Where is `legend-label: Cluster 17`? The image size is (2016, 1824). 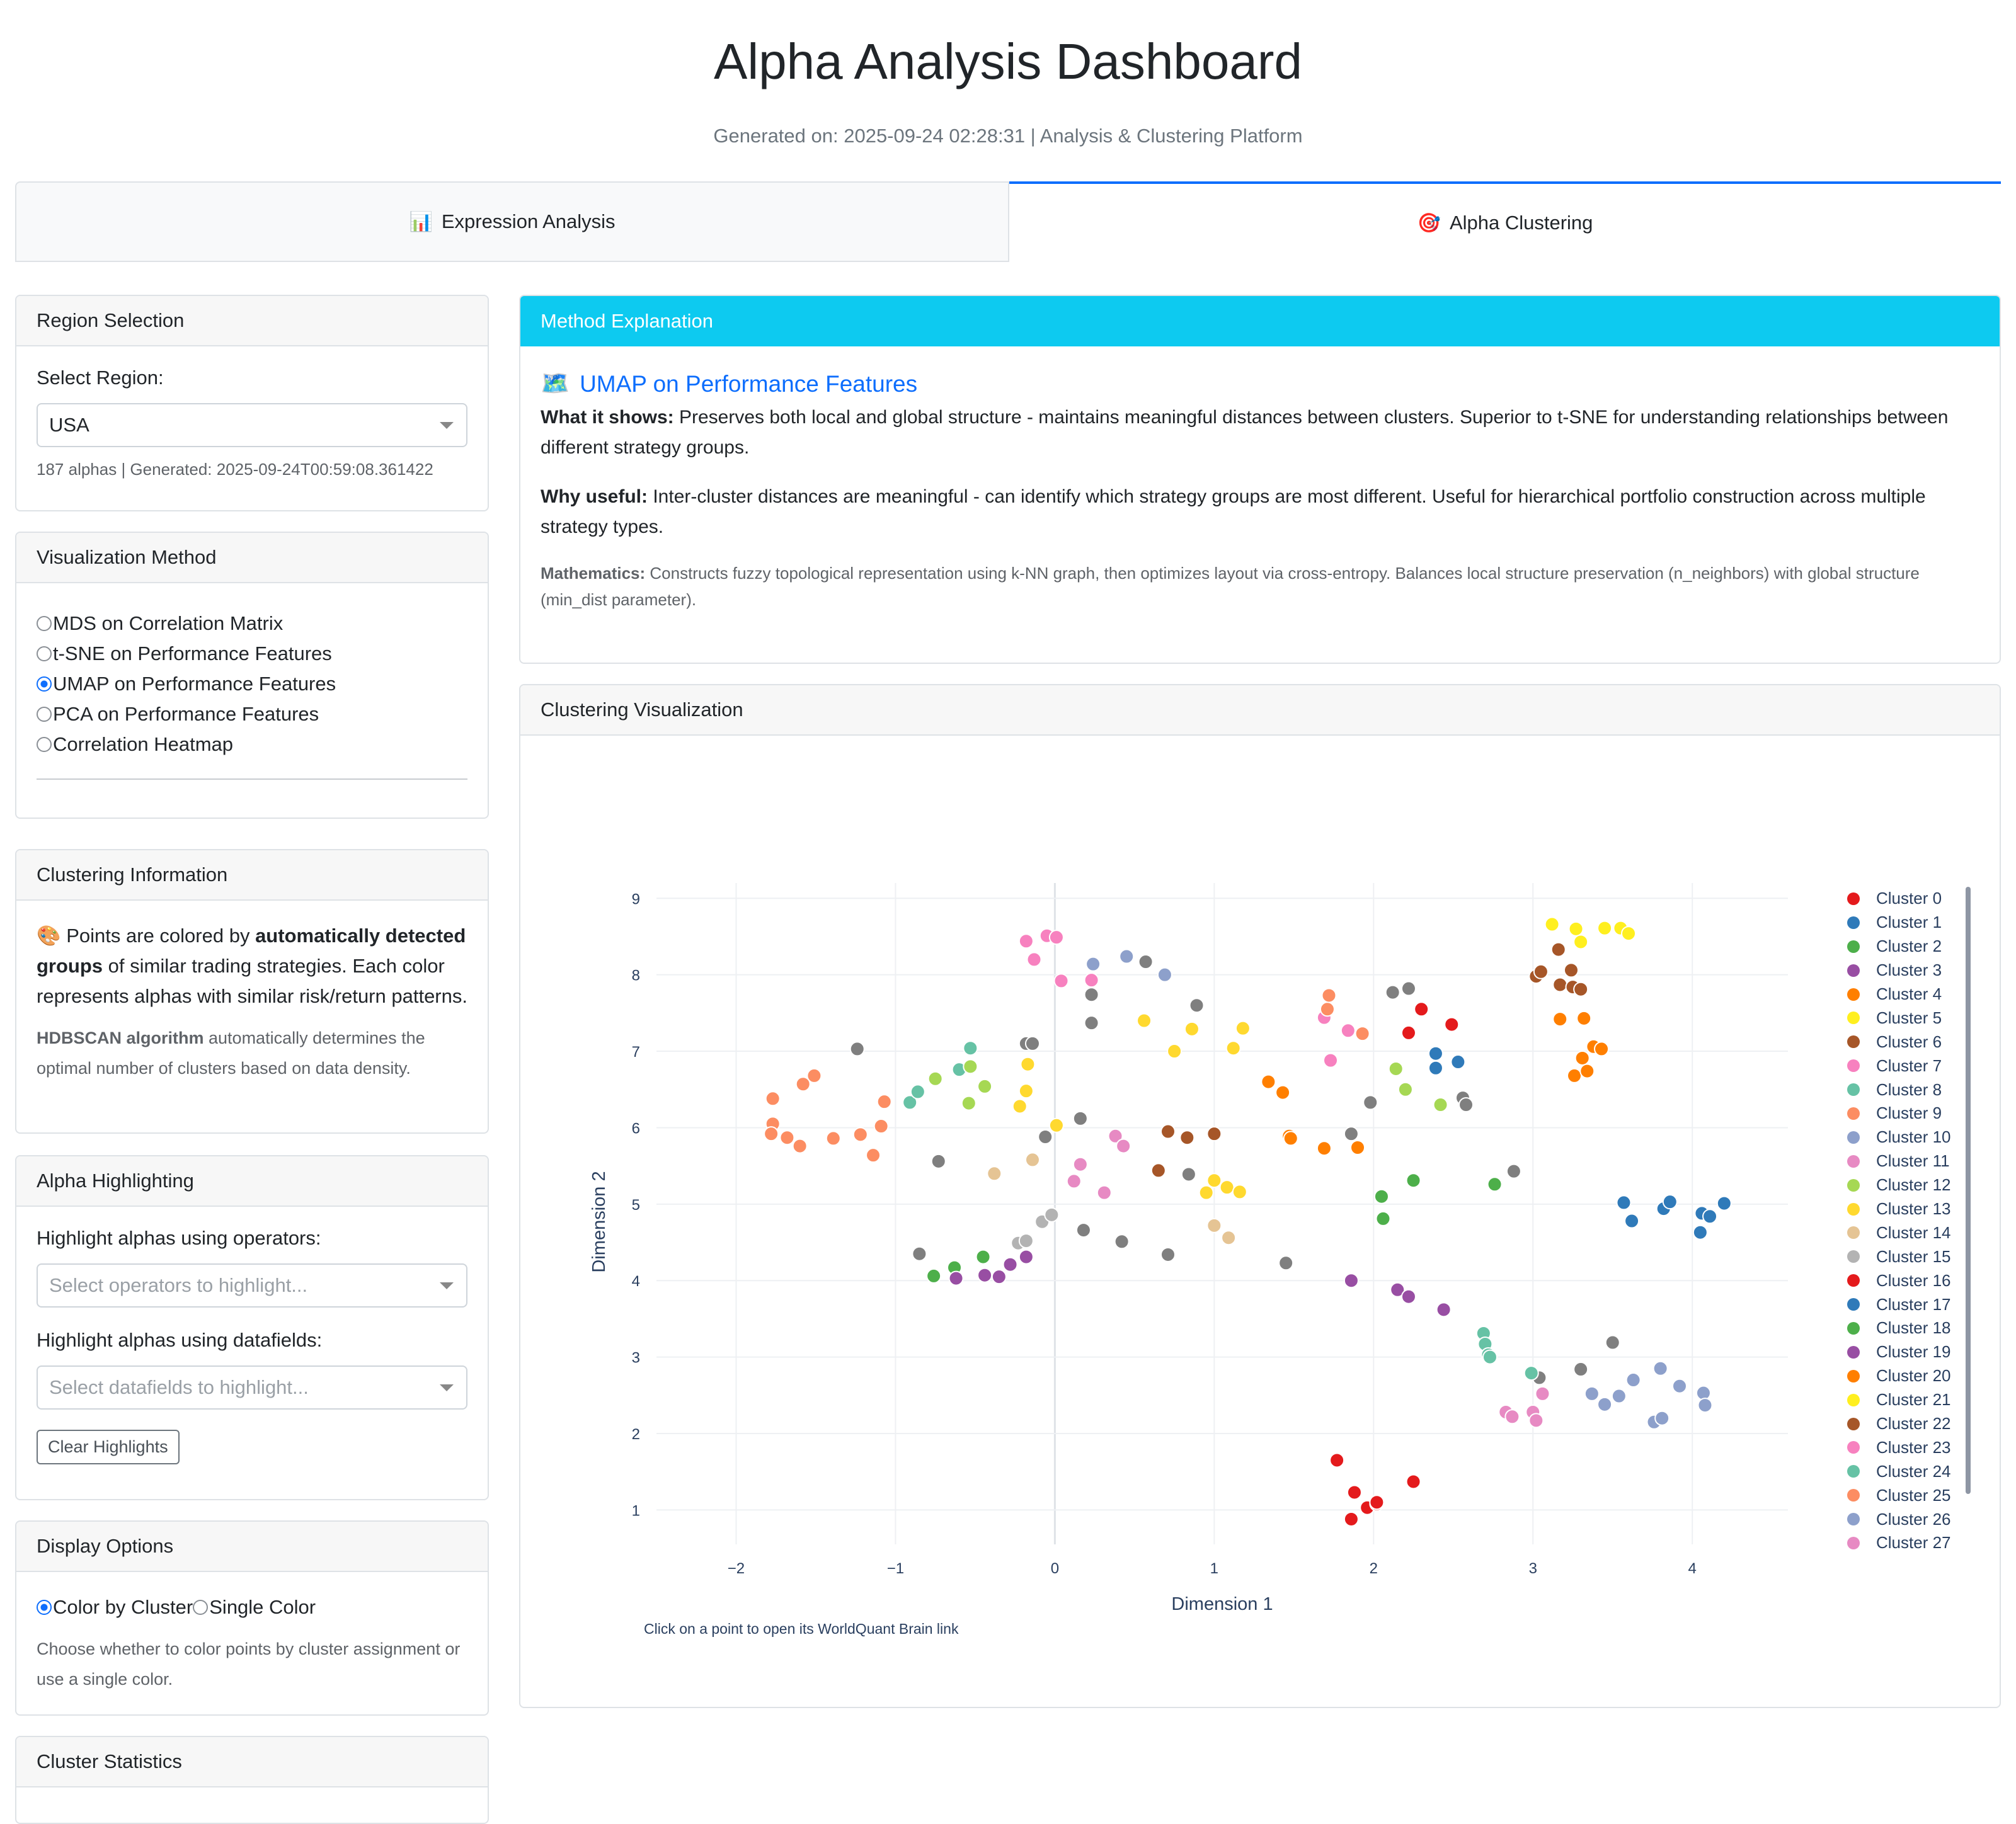
legend-label: Cluster 17 is located at coordinates (1913, 1304).